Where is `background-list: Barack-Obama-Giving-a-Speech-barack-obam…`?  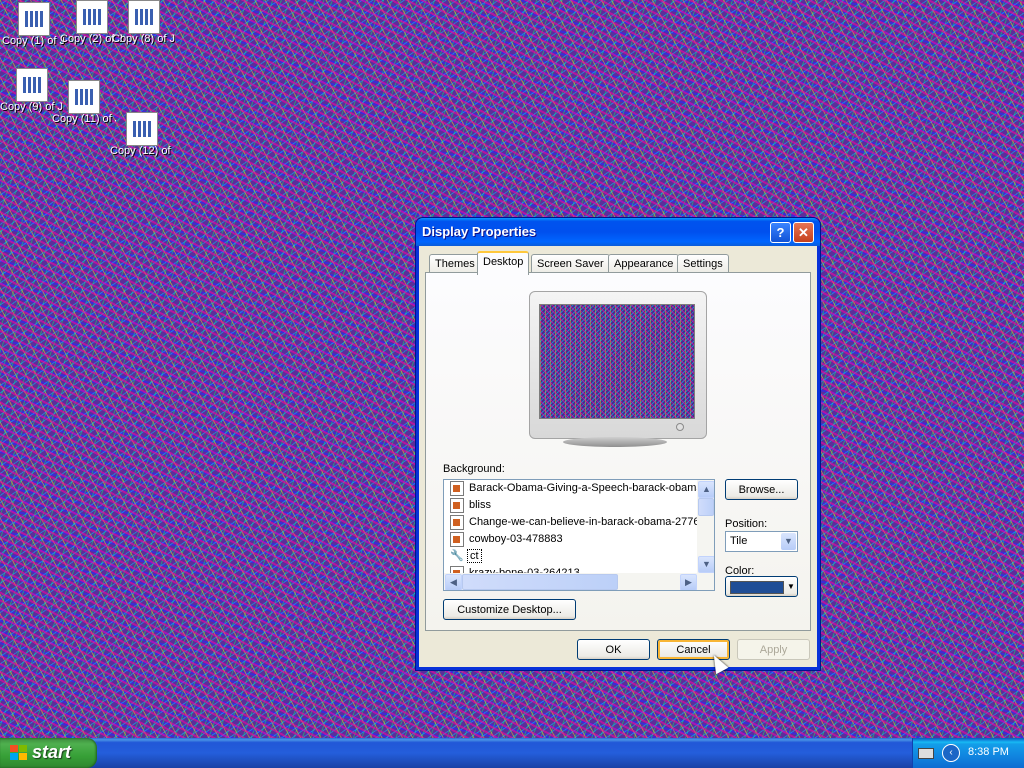 background-list: Barack-Obama-Giving-a-Speech-barack-obam… is located at coordinates (579, 535).